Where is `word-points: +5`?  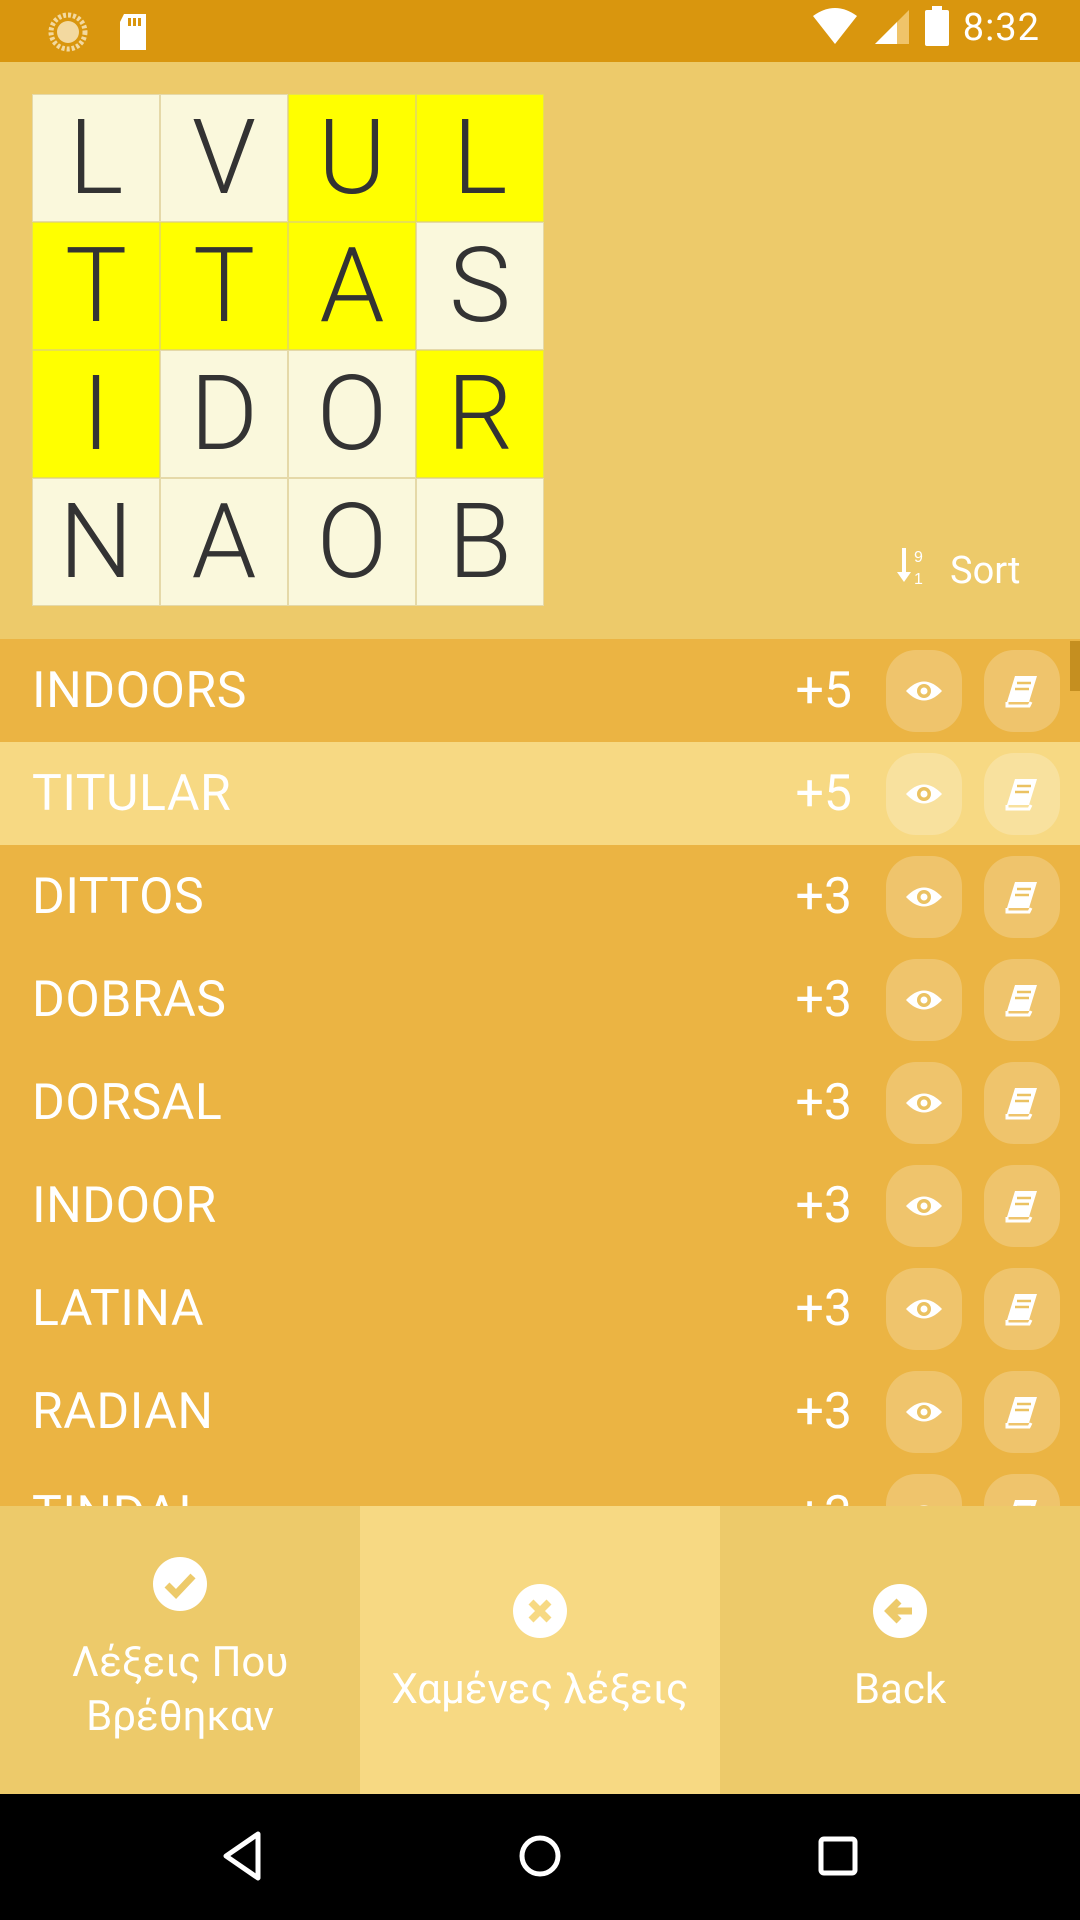
word-points: +5 is located at coordinates (823, 793).